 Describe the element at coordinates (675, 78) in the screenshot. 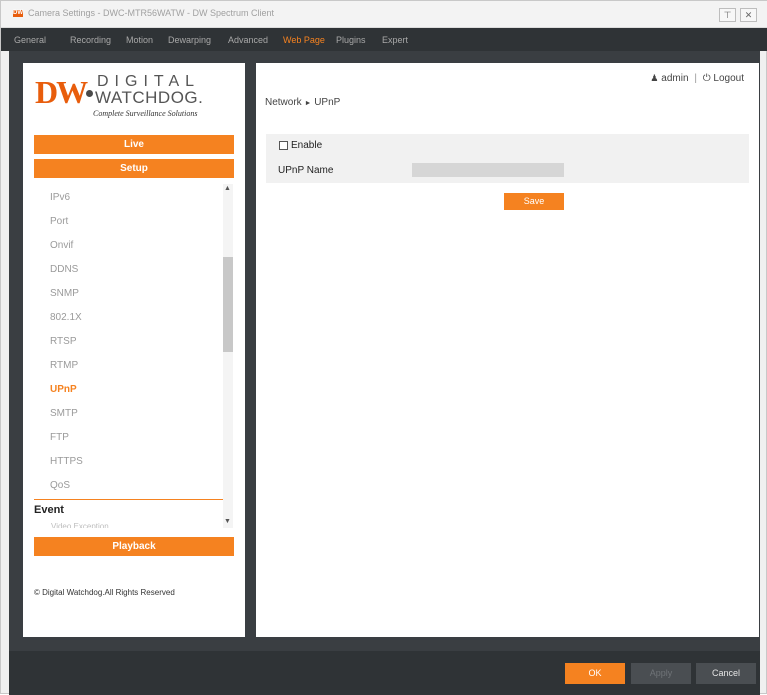

I see `username: admin` at that location.